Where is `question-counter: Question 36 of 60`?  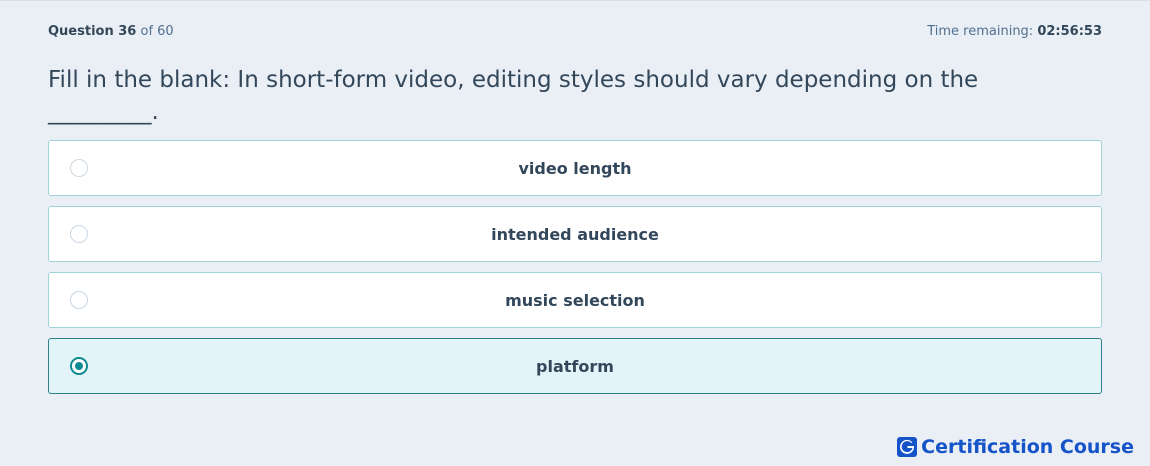 question-counter: Question 36 of 60 is located at coordinates (111, 32).